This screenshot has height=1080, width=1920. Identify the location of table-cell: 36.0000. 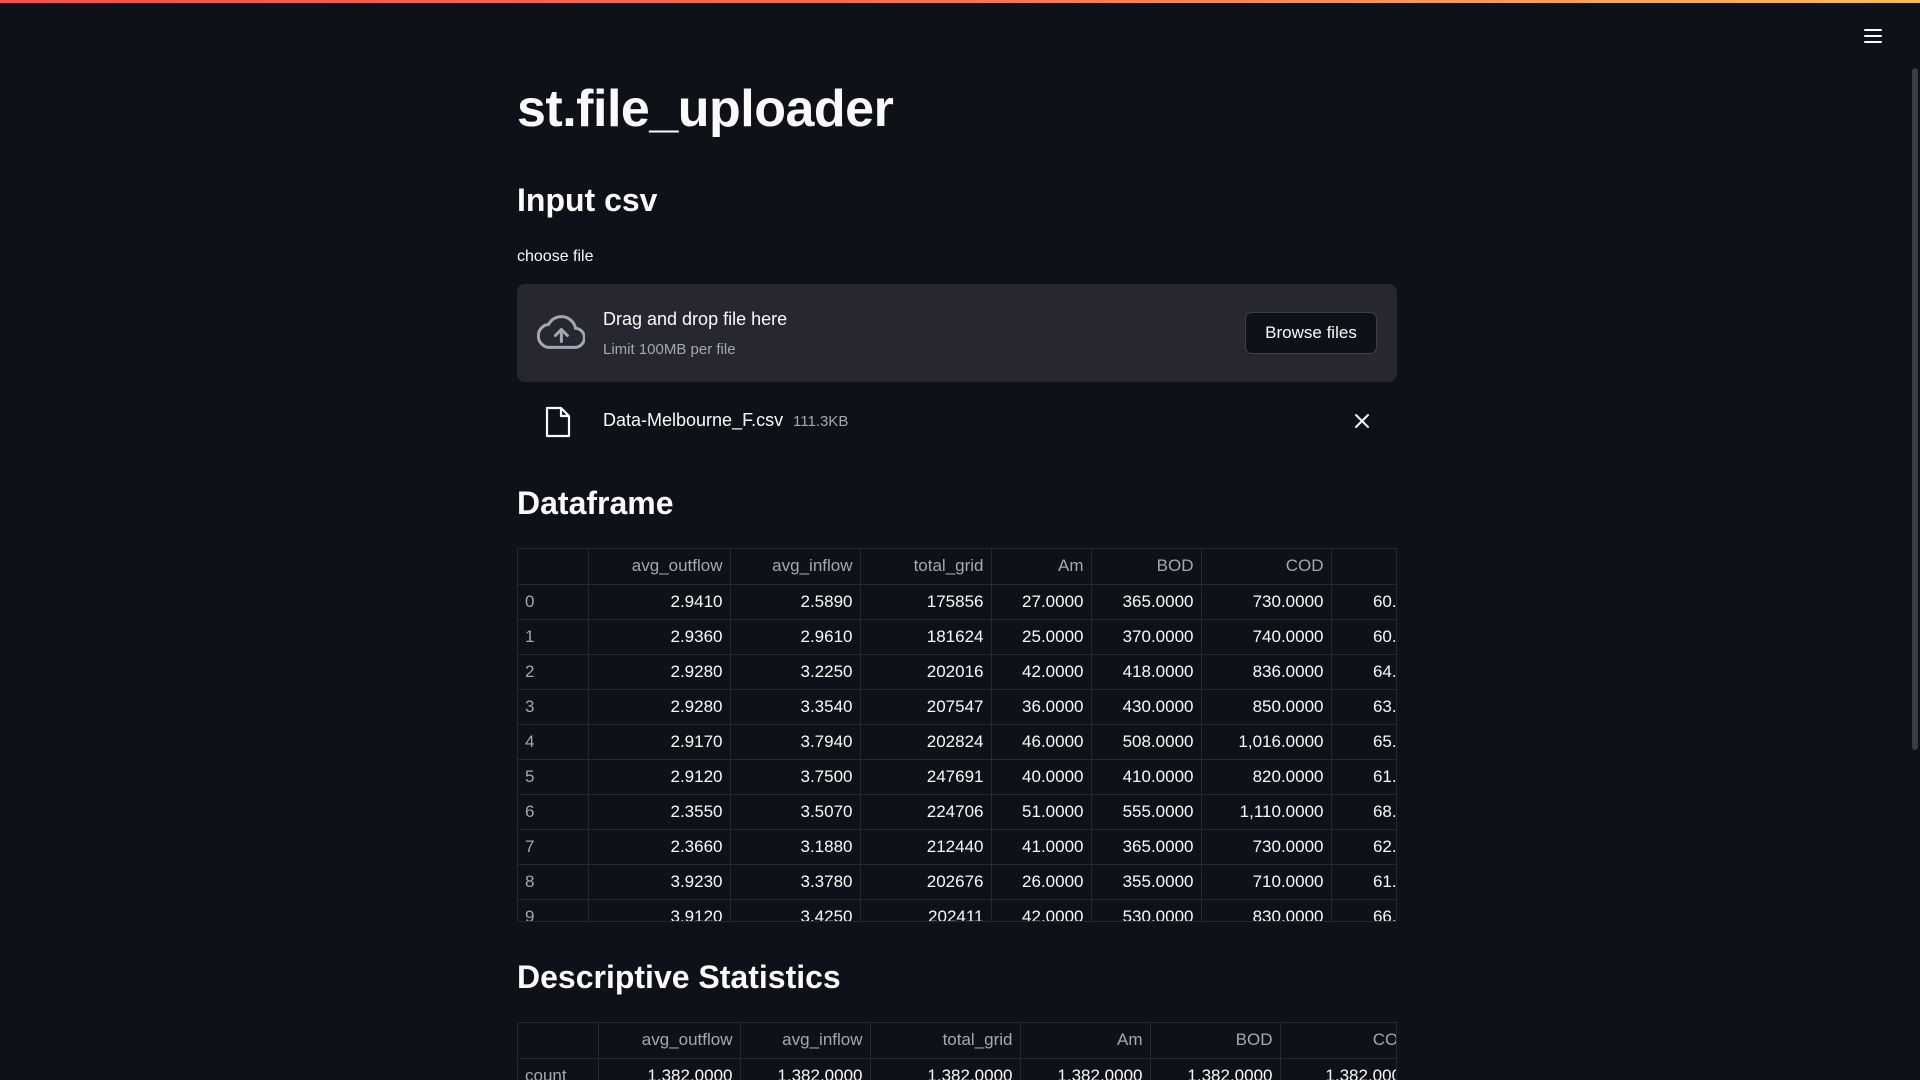
(1041, 707).